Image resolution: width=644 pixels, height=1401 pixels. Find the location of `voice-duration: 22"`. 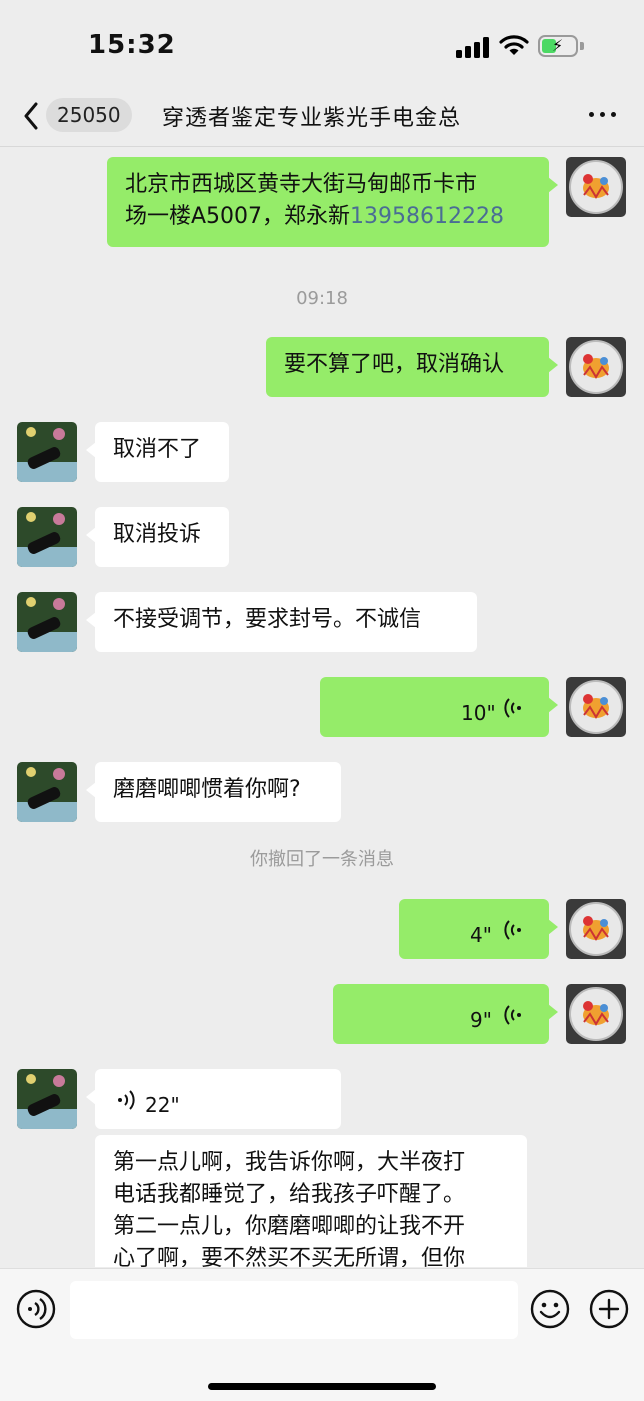

voice-duration: 22" is located at coordinates (162, 1105).